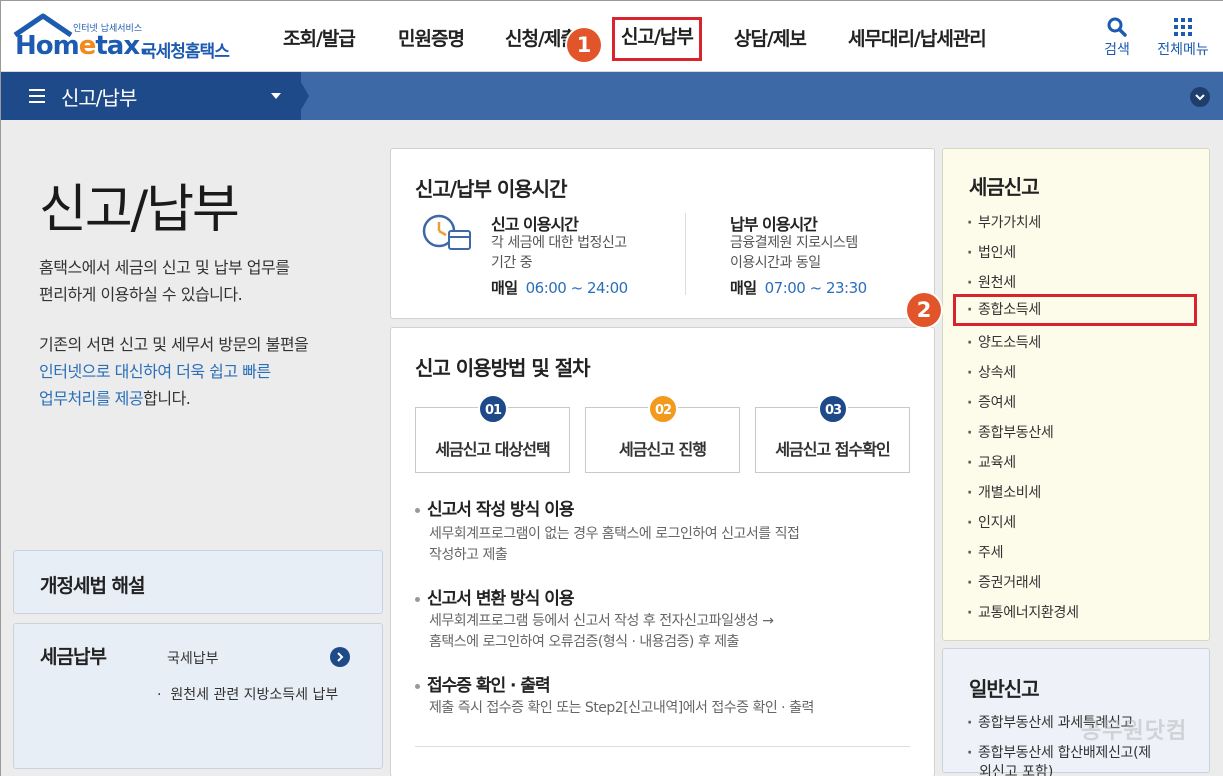 The image size is (1223, 776). I want to click on intro-text: 홈택스에서 세금의 신고 및 납부 업무를, so click(164, 267).